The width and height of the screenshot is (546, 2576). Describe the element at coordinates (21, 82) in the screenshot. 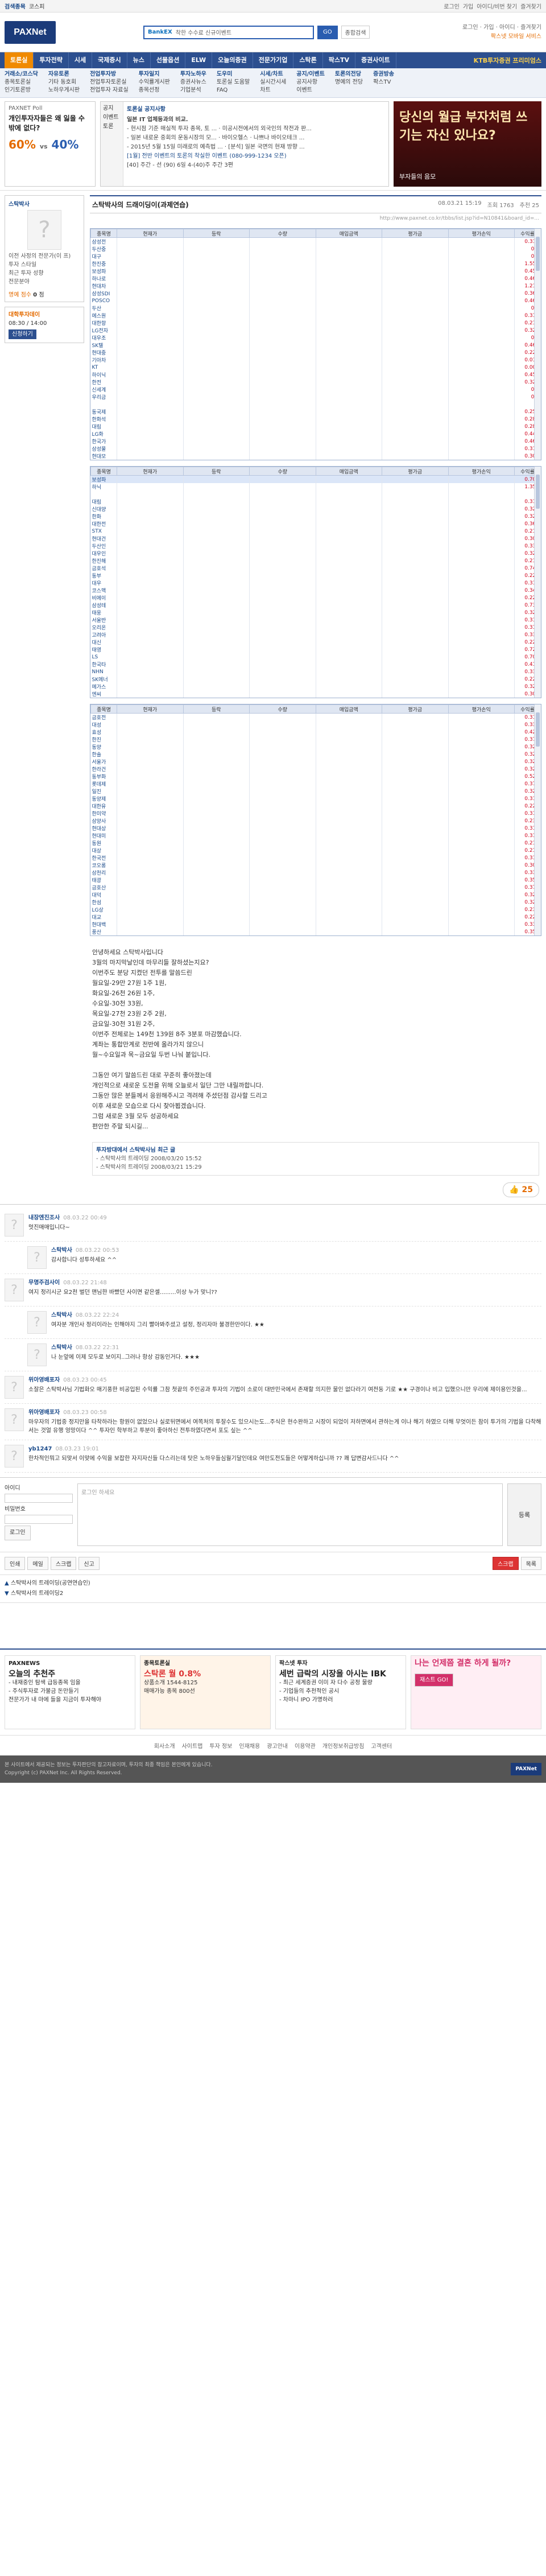

I see `subnav-link: 종목토론실` at that location.